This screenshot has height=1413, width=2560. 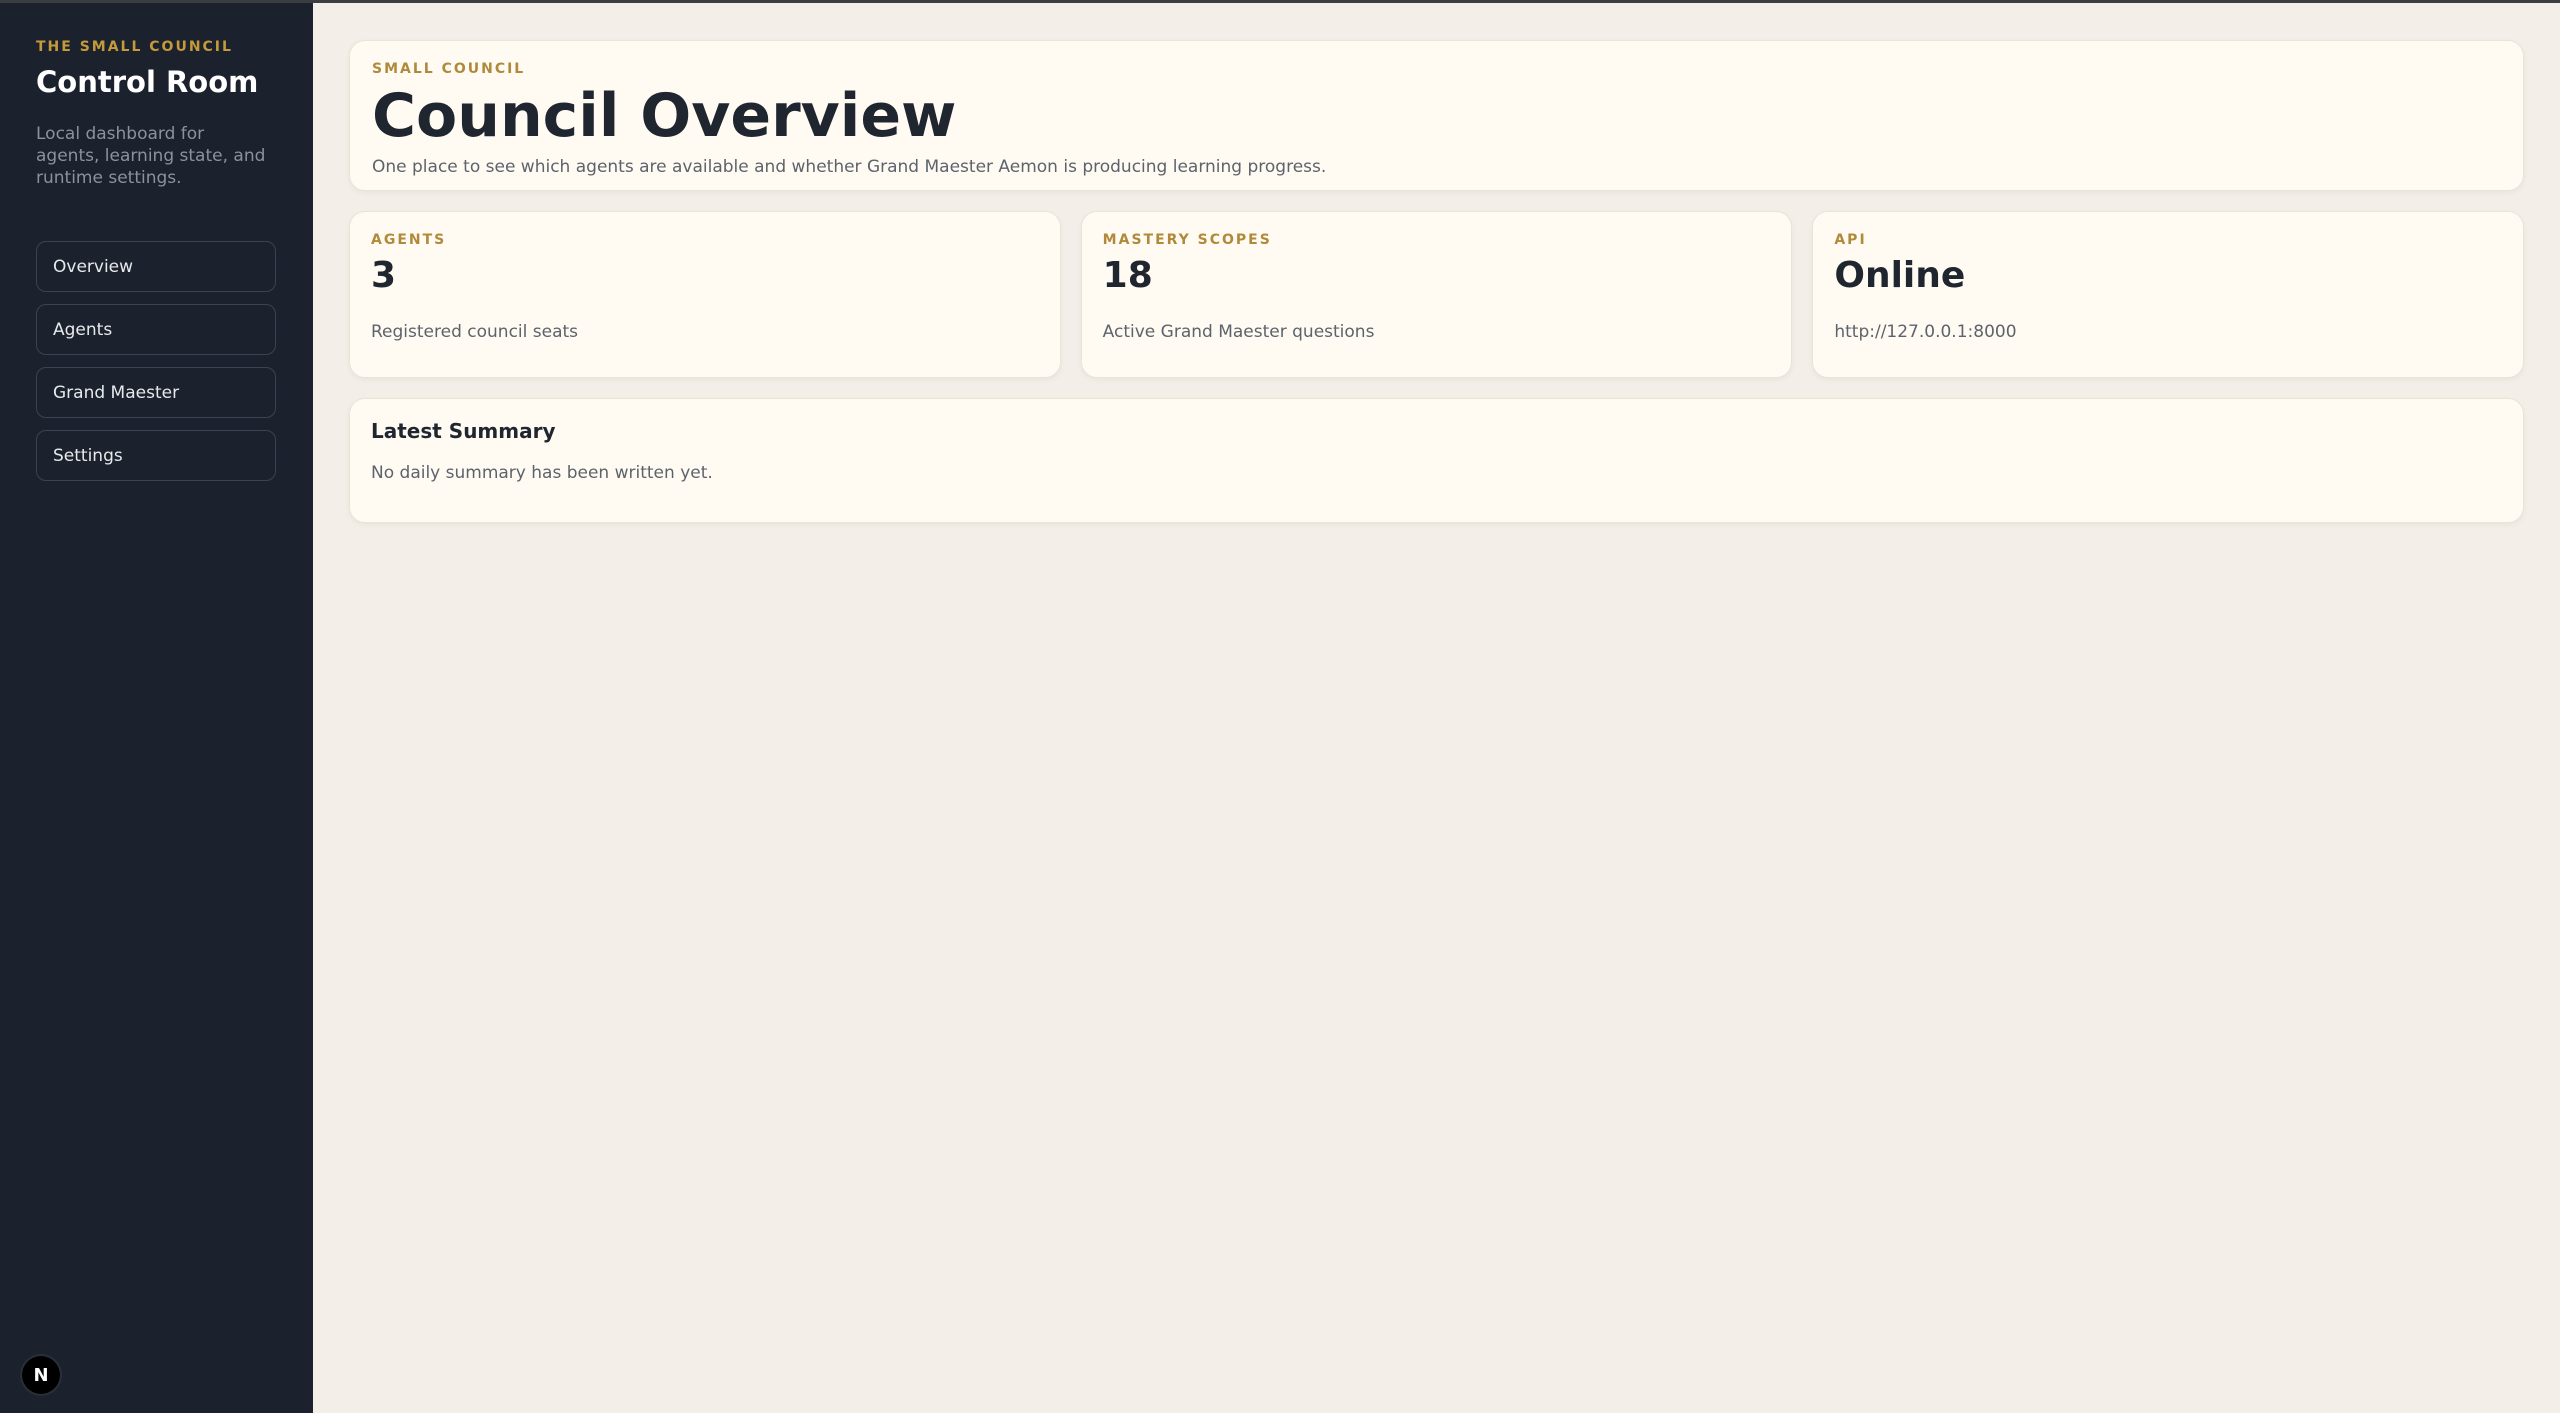 What do you see at coordinates (1280, 1) in the screenshot?
I see `window-top-border` at bounding box center [1280, 1].